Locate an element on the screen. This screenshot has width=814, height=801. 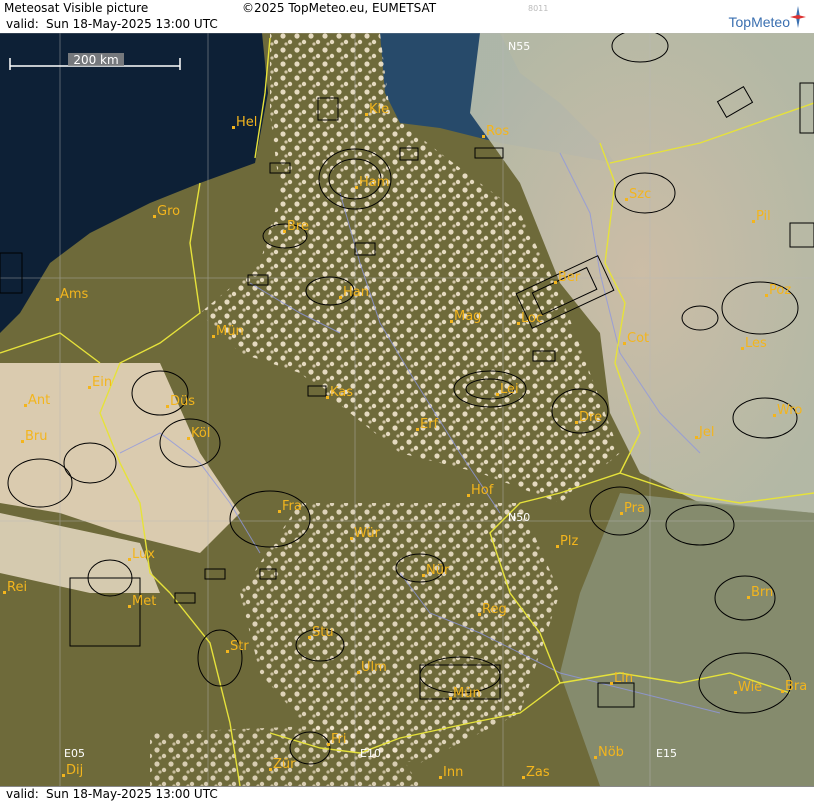
city-label: Ros is located at coordinates (497, 131).